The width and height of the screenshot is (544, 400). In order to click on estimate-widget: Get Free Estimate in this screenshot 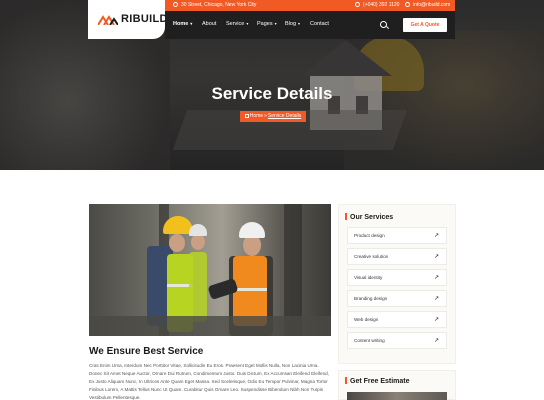, I will do `click(397, 385)`.